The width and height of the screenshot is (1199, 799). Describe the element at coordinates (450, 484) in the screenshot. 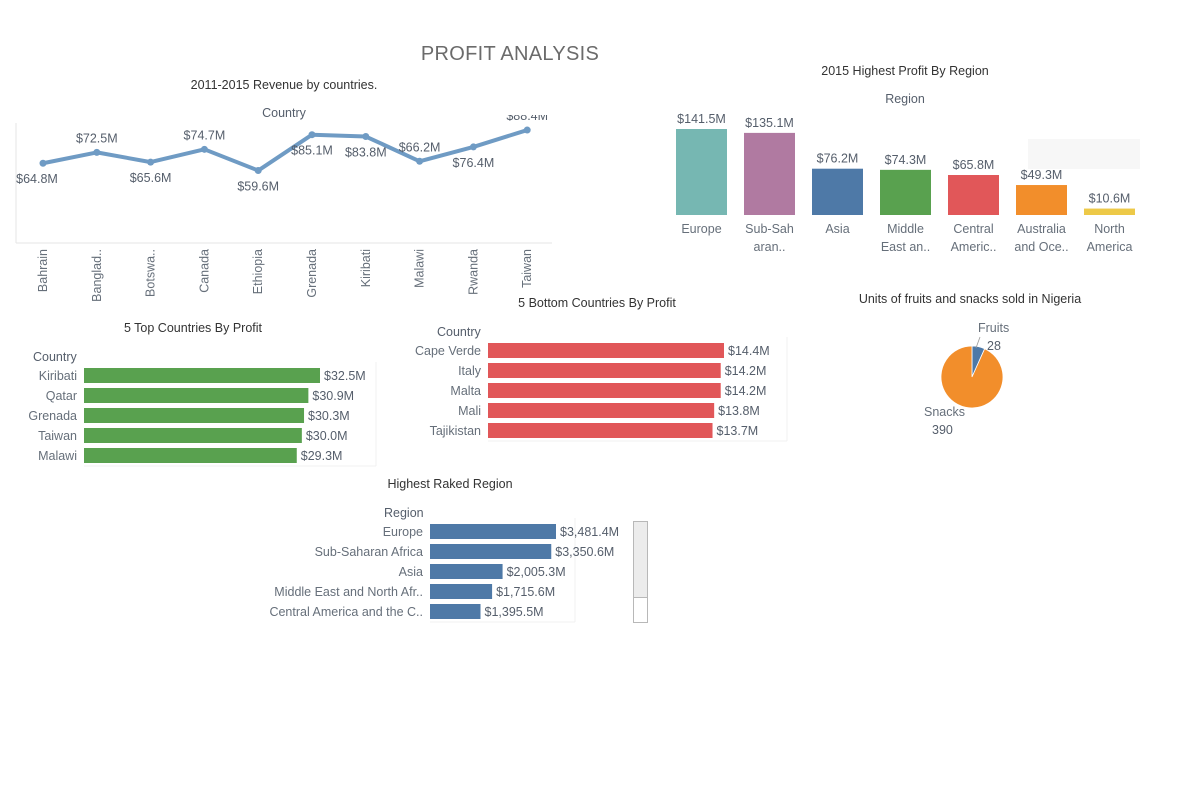

I see `raked-region-title: Highest Raked Region` at that location.